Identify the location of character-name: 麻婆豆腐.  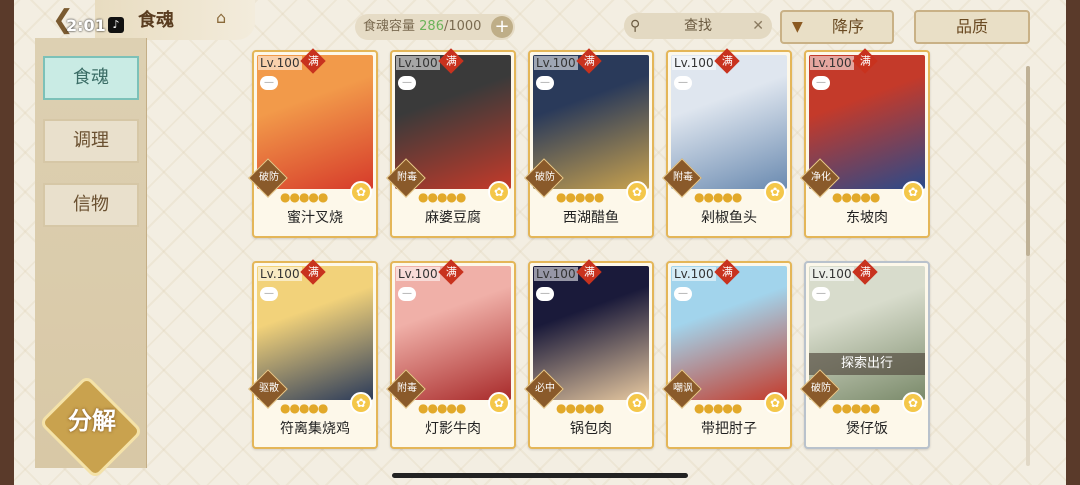
(453, 218).